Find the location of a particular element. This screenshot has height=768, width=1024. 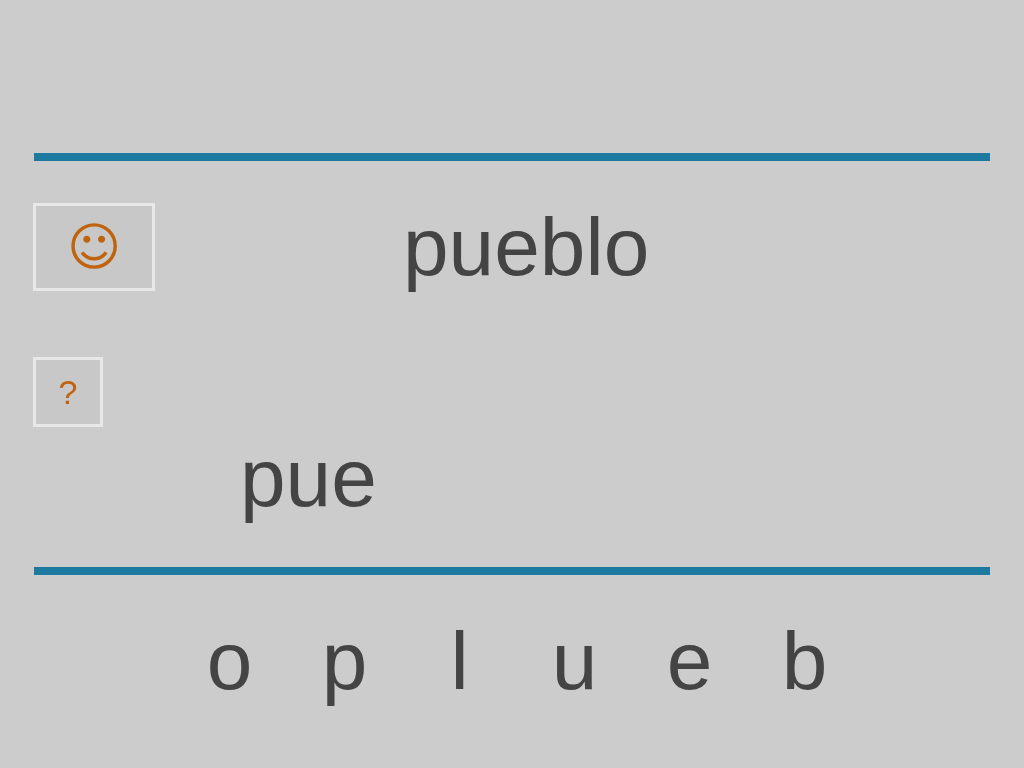

letter-tile: o is located at coordinates (229, 661).